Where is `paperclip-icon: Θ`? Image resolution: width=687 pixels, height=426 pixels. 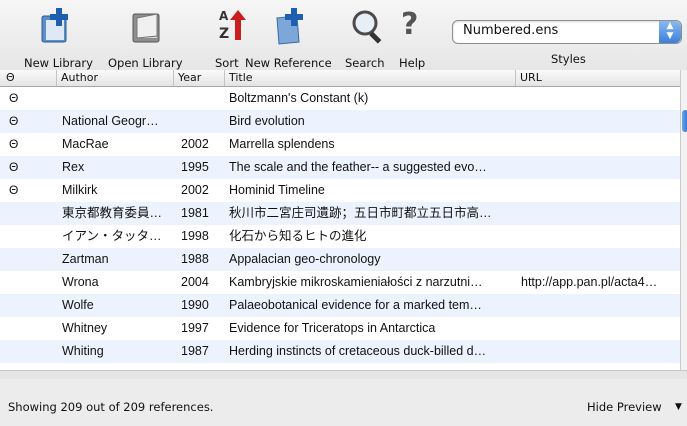
paperclip-icon: Θ is located at coordinates (10, 77).